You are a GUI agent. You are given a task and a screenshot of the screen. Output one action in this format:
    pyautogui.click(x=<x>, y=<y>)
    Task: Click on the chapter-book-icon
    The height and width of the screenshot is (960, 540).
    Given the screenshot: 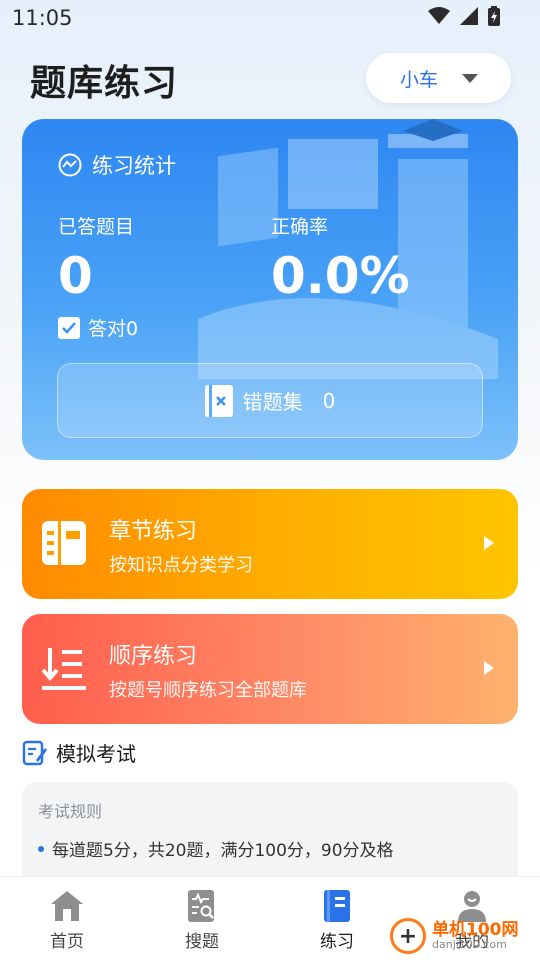 What is the action you would take?
    pyautogui.click(x=64, y=543)
    